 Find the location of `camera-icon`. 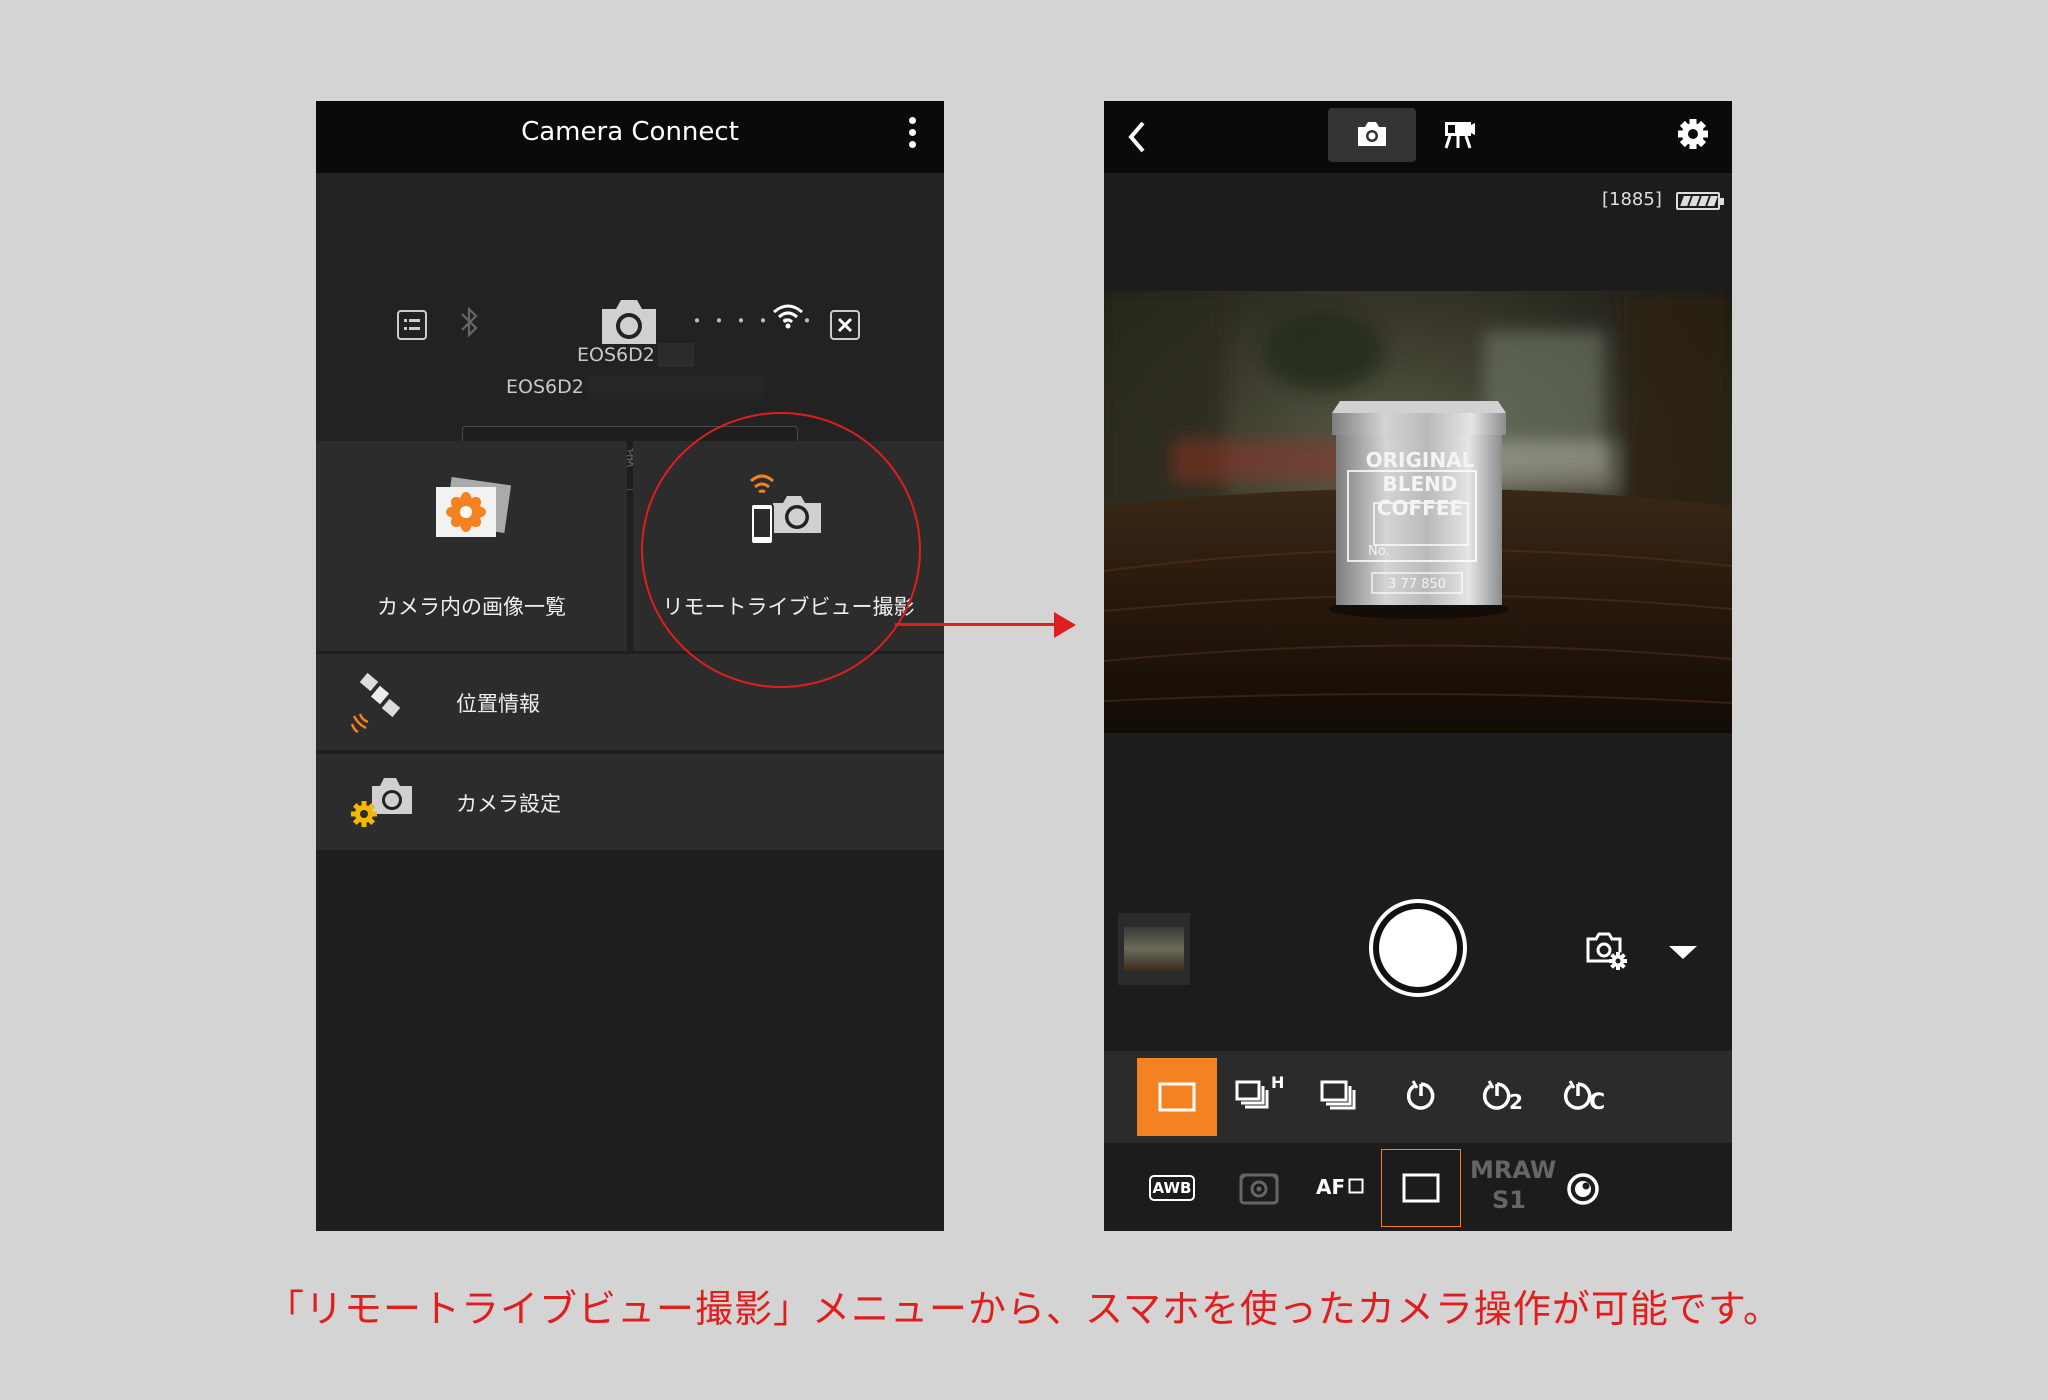

camera-icon is located at coordinates (629, 322).